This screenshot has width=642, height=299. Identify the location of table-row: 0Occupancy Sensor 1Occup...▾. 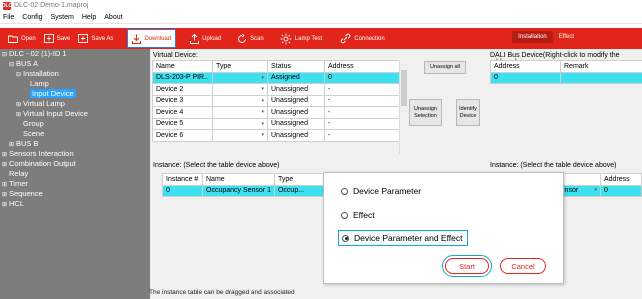
(247, 190).